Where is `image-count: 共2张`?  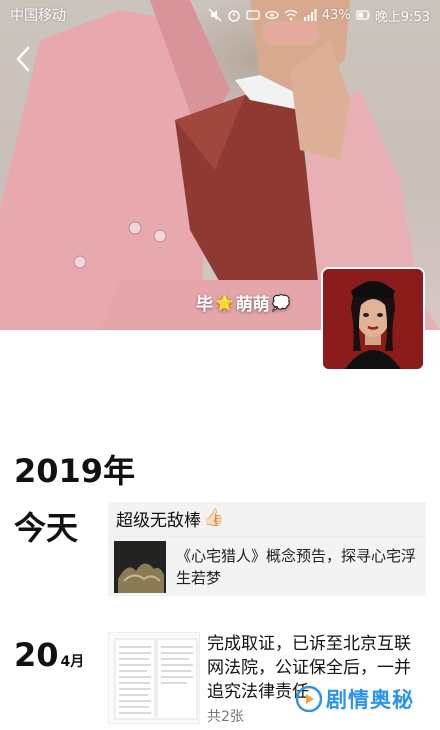
image-count: 共2张 is located at coordinates (225, 717).